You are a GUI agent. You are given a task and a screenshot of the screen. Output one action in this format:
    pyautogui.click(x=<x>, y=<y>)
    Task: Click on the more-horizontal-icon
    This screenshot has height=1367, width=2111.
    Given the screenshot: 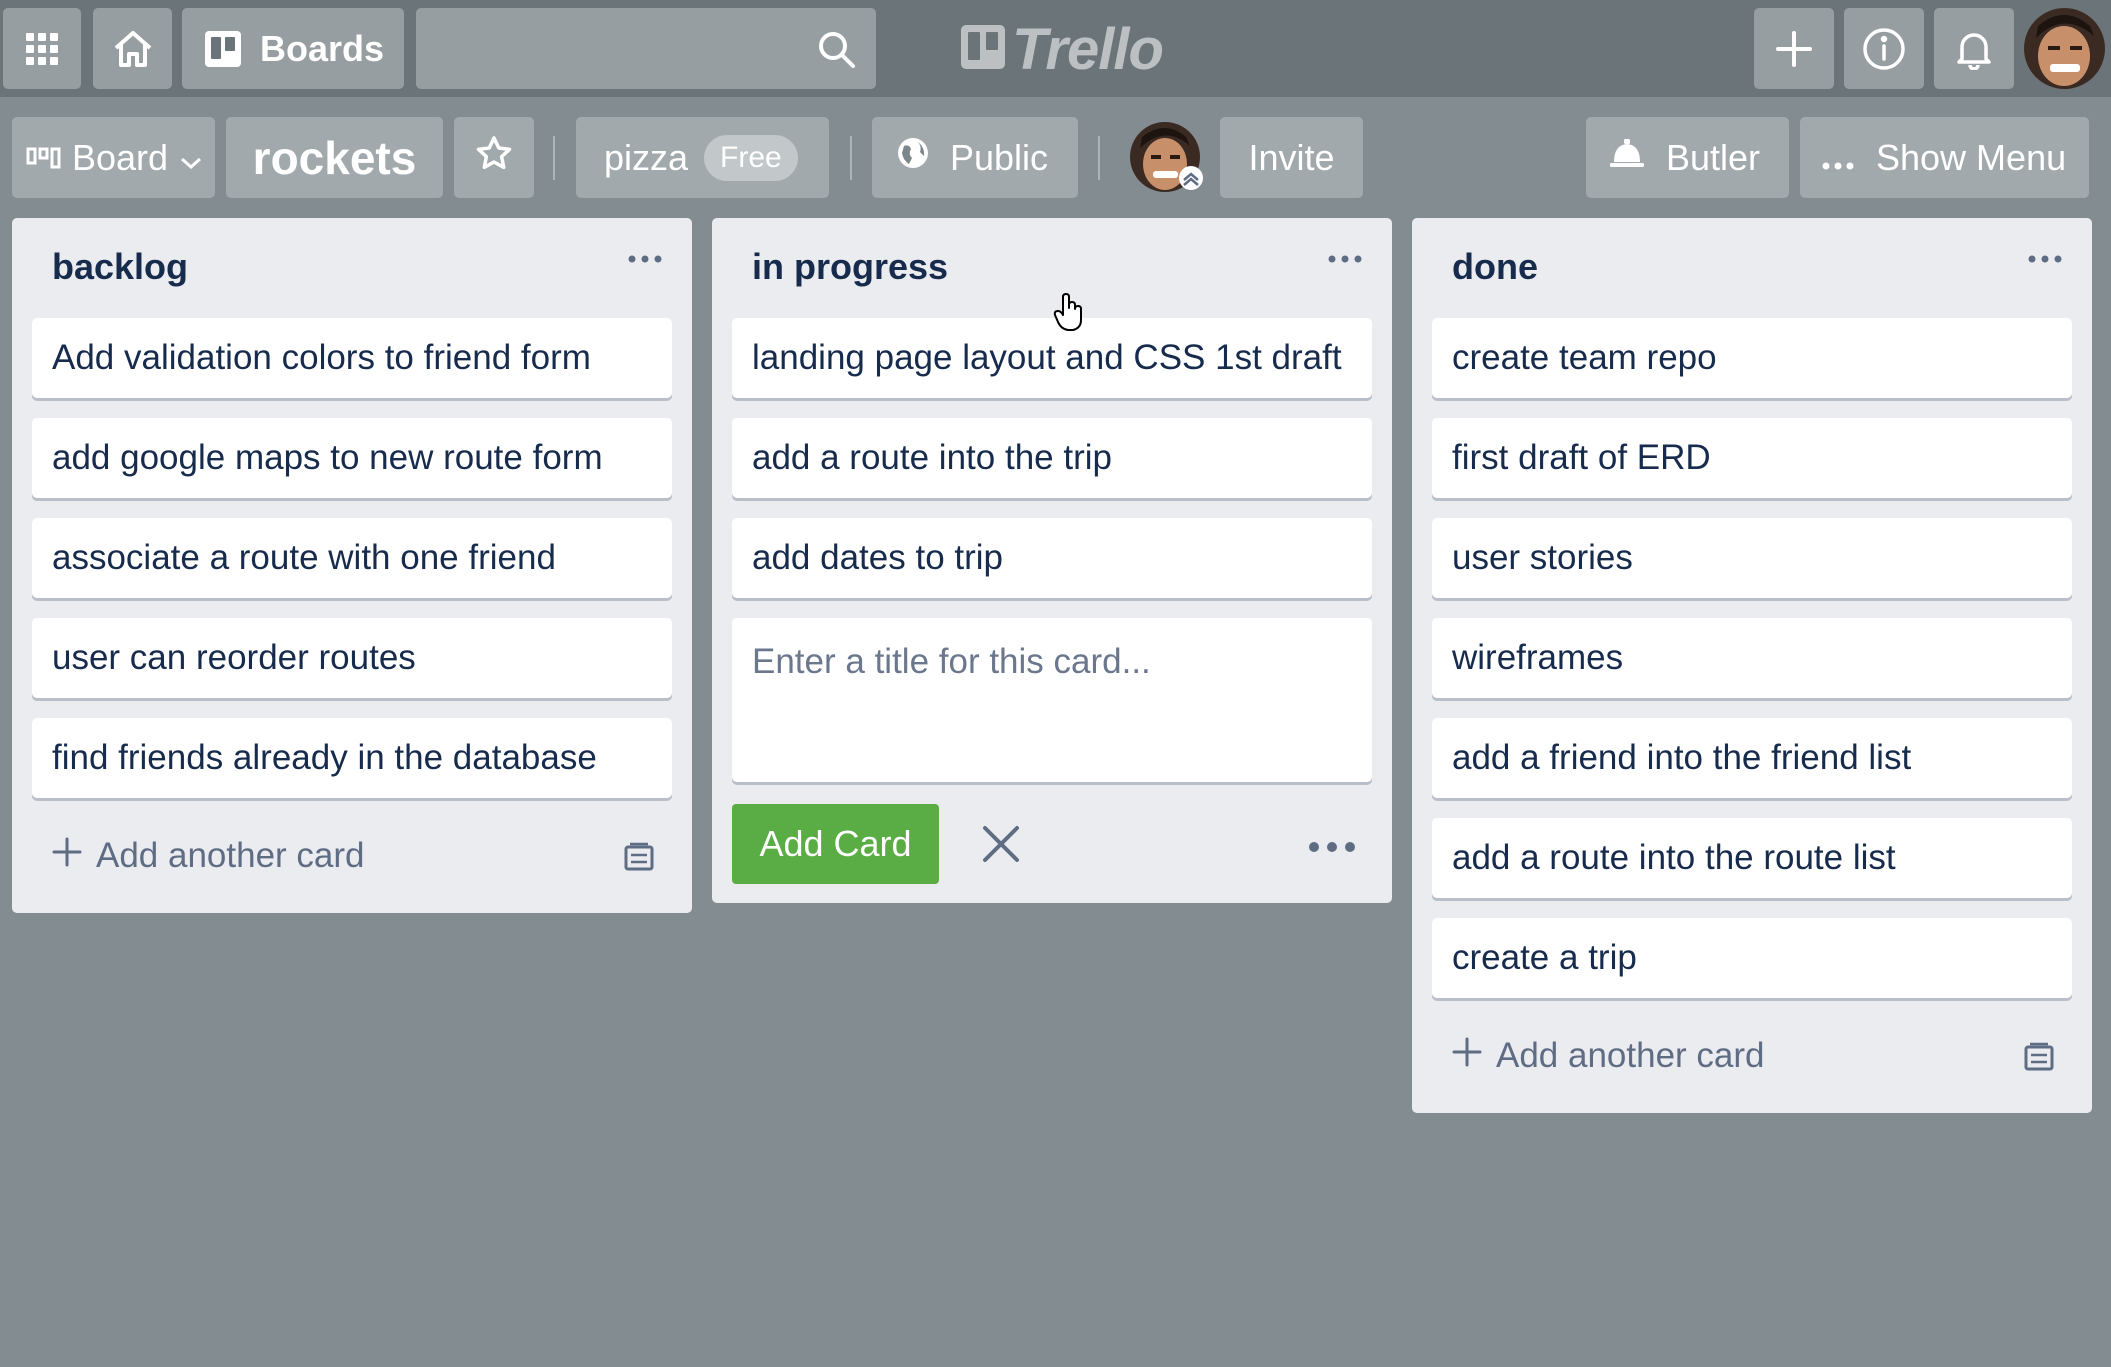 What is the action you would take?
    pyautogui.click(x=1838, y=158)
    